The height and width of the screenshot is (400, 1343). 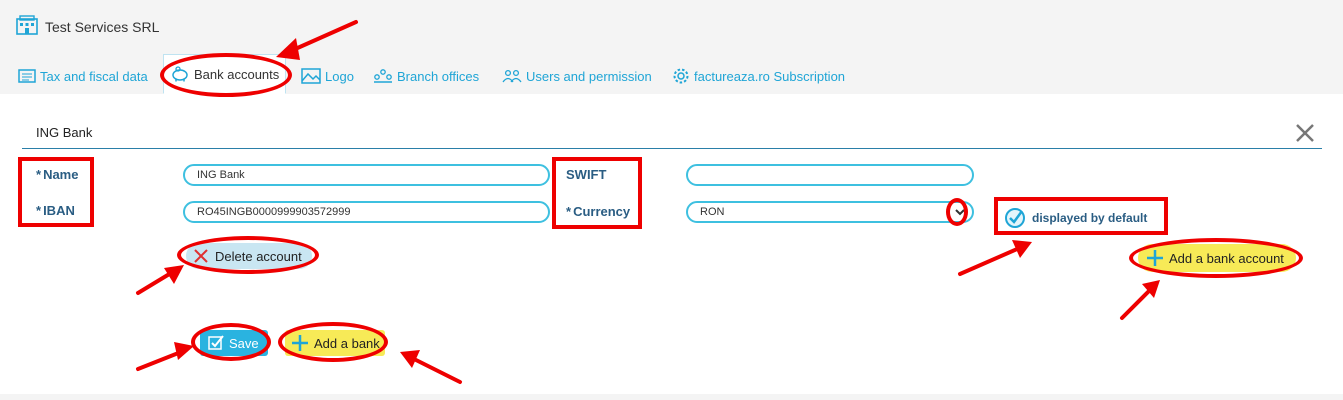 What do you see at coordinates (712, 212) in the screenshot?
I see `currency-value: RON` at bounding box center [712, 212].